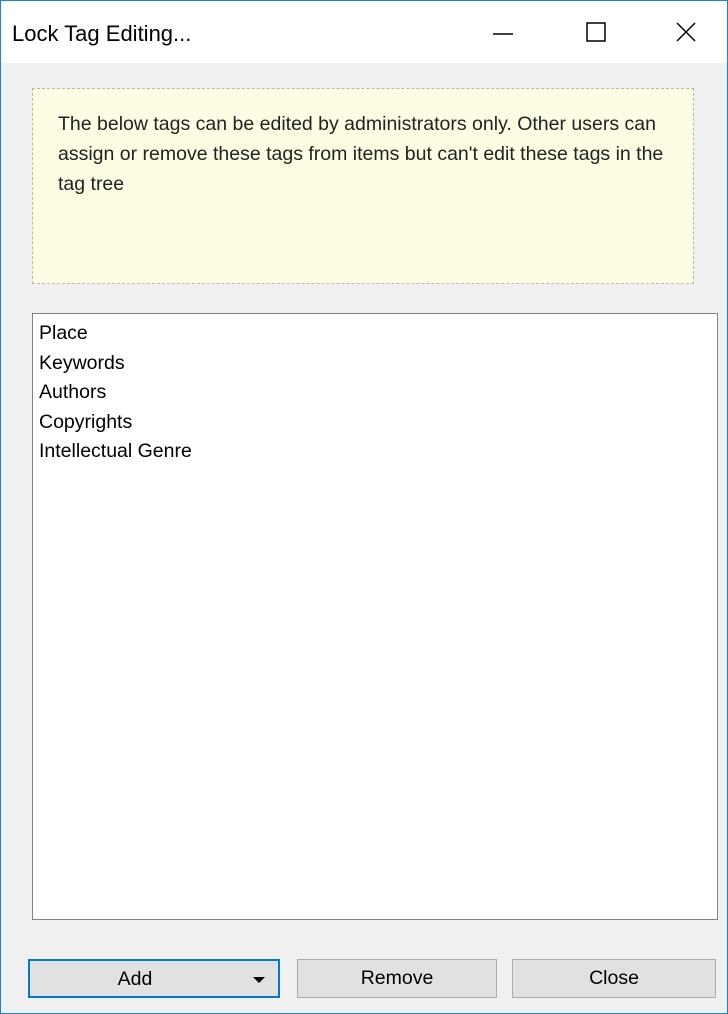 Image resolution: width=728 pixels, height=1014 pixels. I want to click on close-icon, so click(686, 32).